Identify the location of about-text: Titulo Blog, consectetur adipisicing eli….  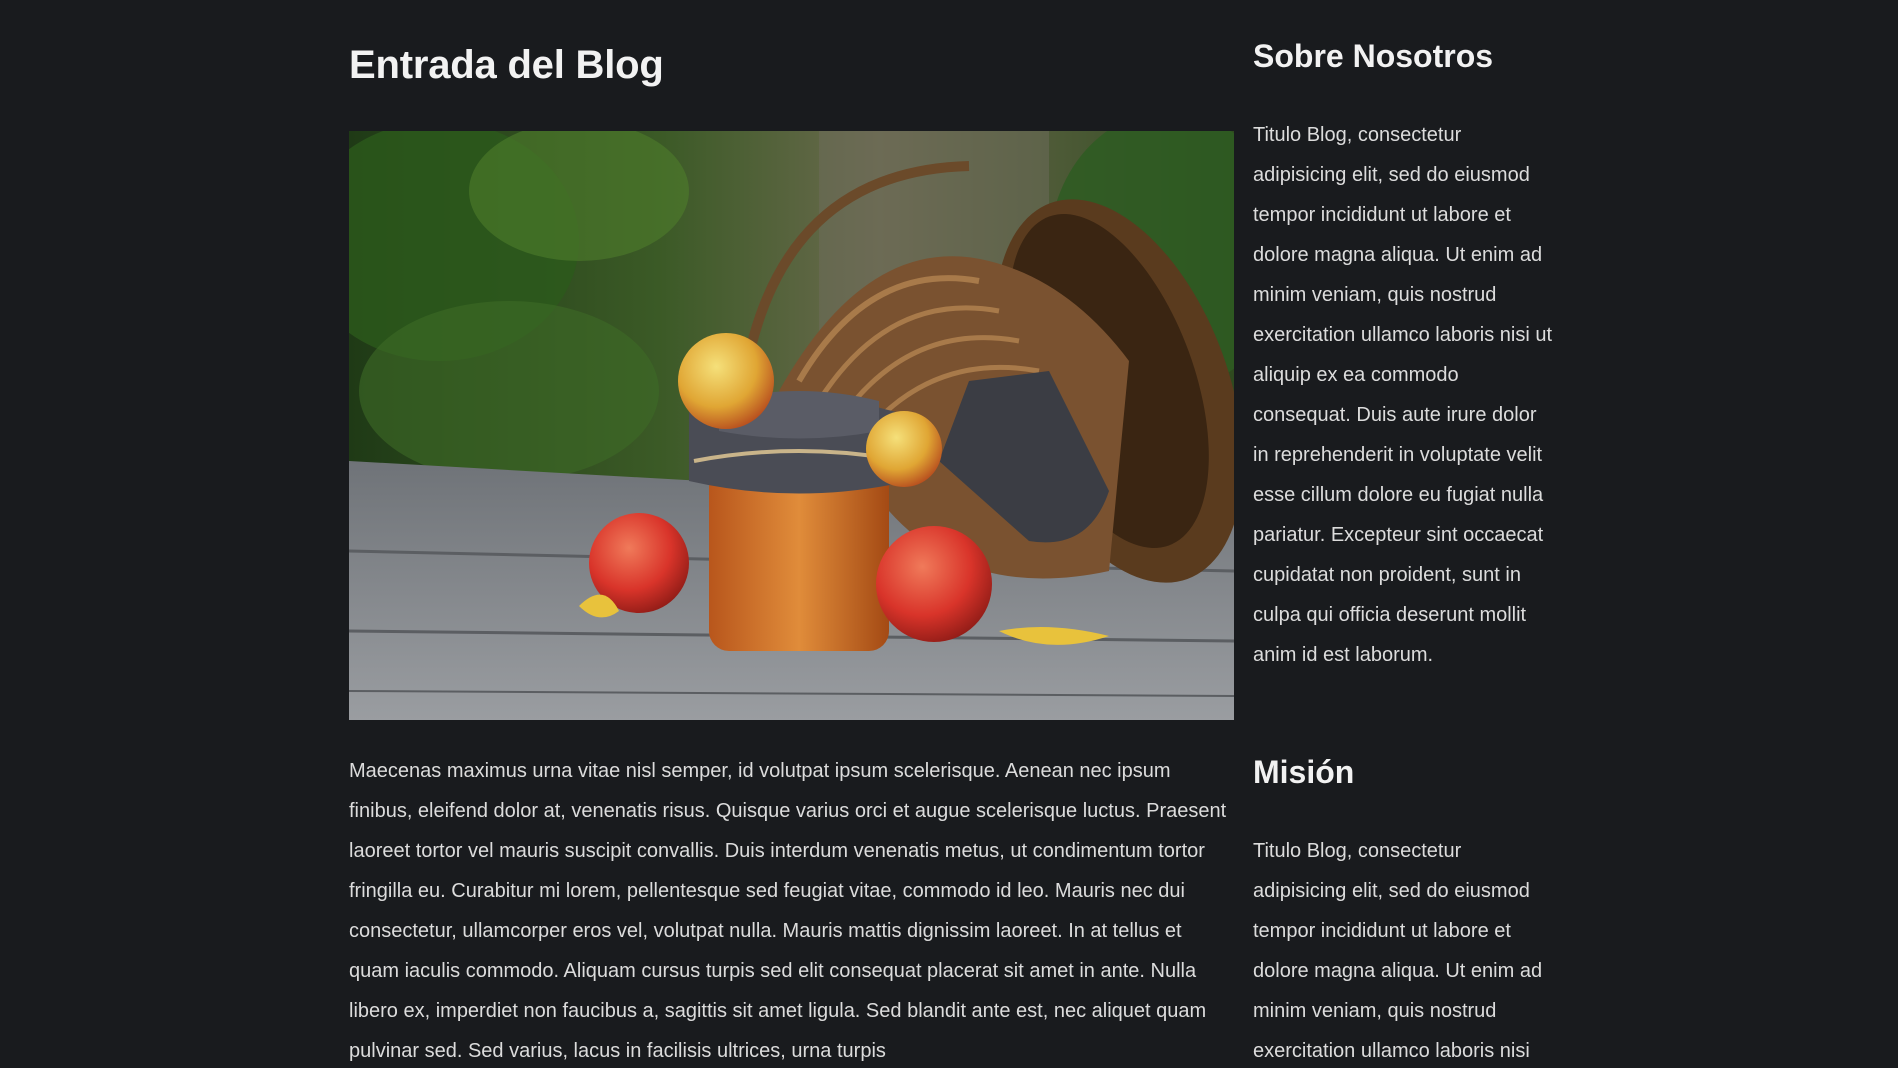
(1403, 395).